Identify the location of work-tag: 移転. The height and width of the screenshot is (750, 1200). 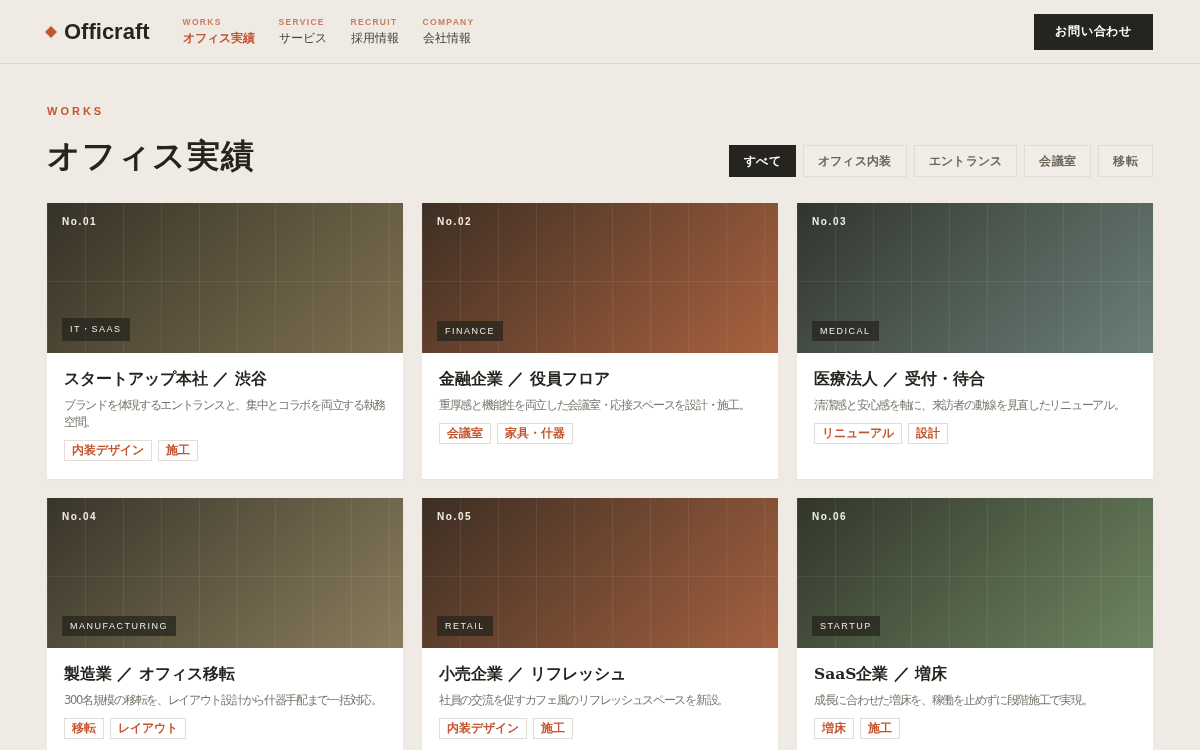
(84, 728).